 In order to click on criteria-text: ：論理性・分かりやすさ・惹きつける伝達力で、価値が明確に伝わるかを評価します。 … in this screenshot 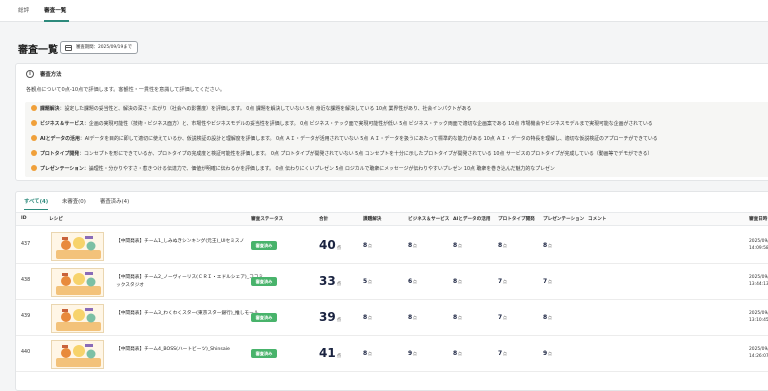, I will do `click(319, 169)`.